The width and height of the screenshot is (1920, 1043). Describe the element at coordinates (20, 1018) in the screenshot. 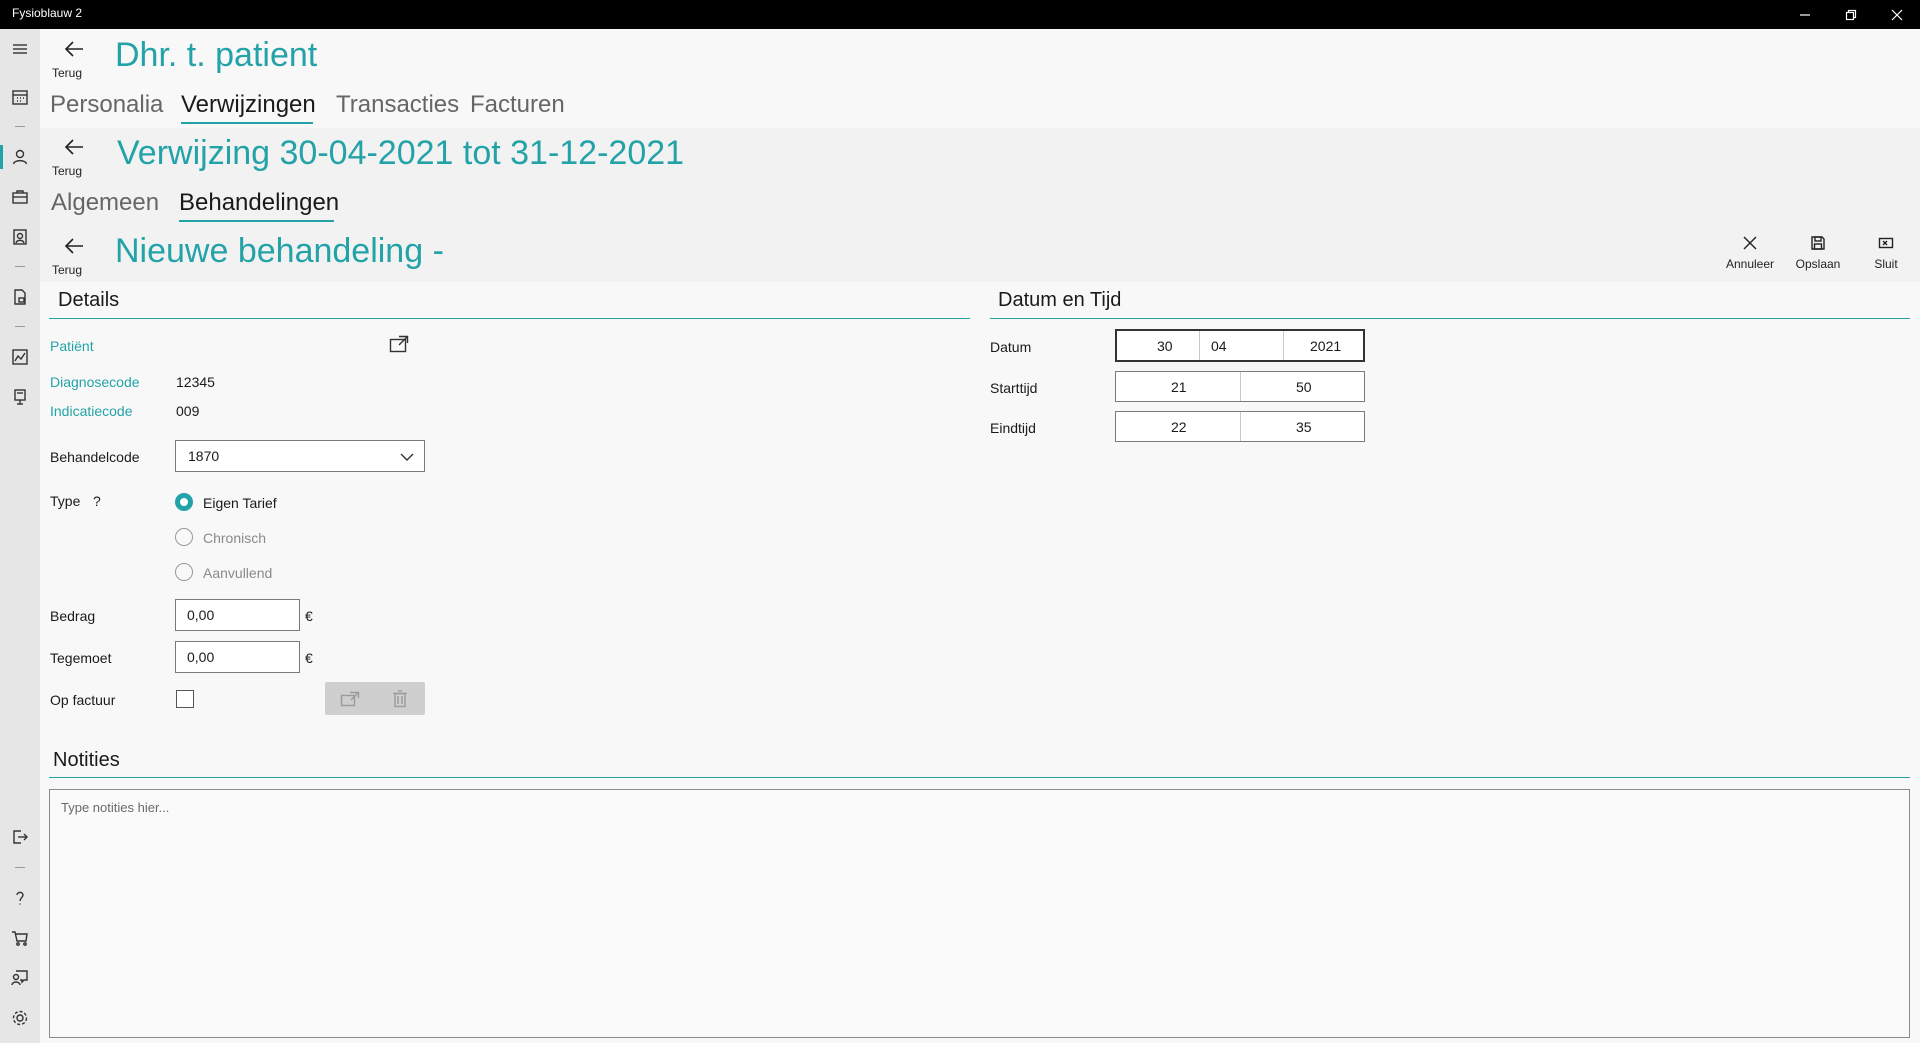

I see `settings-icon` at that location.